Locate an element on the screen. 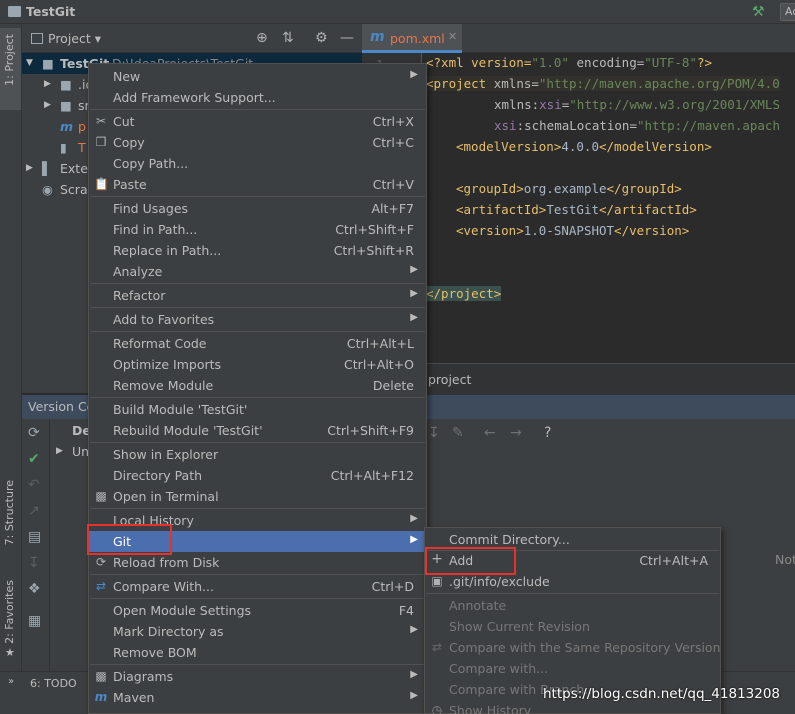 Image resolution: width=795 pixels, height=714 pixels. menu-item-add-to-favorites: Add to Favorites ▶ is located at coordinates (257, 319).